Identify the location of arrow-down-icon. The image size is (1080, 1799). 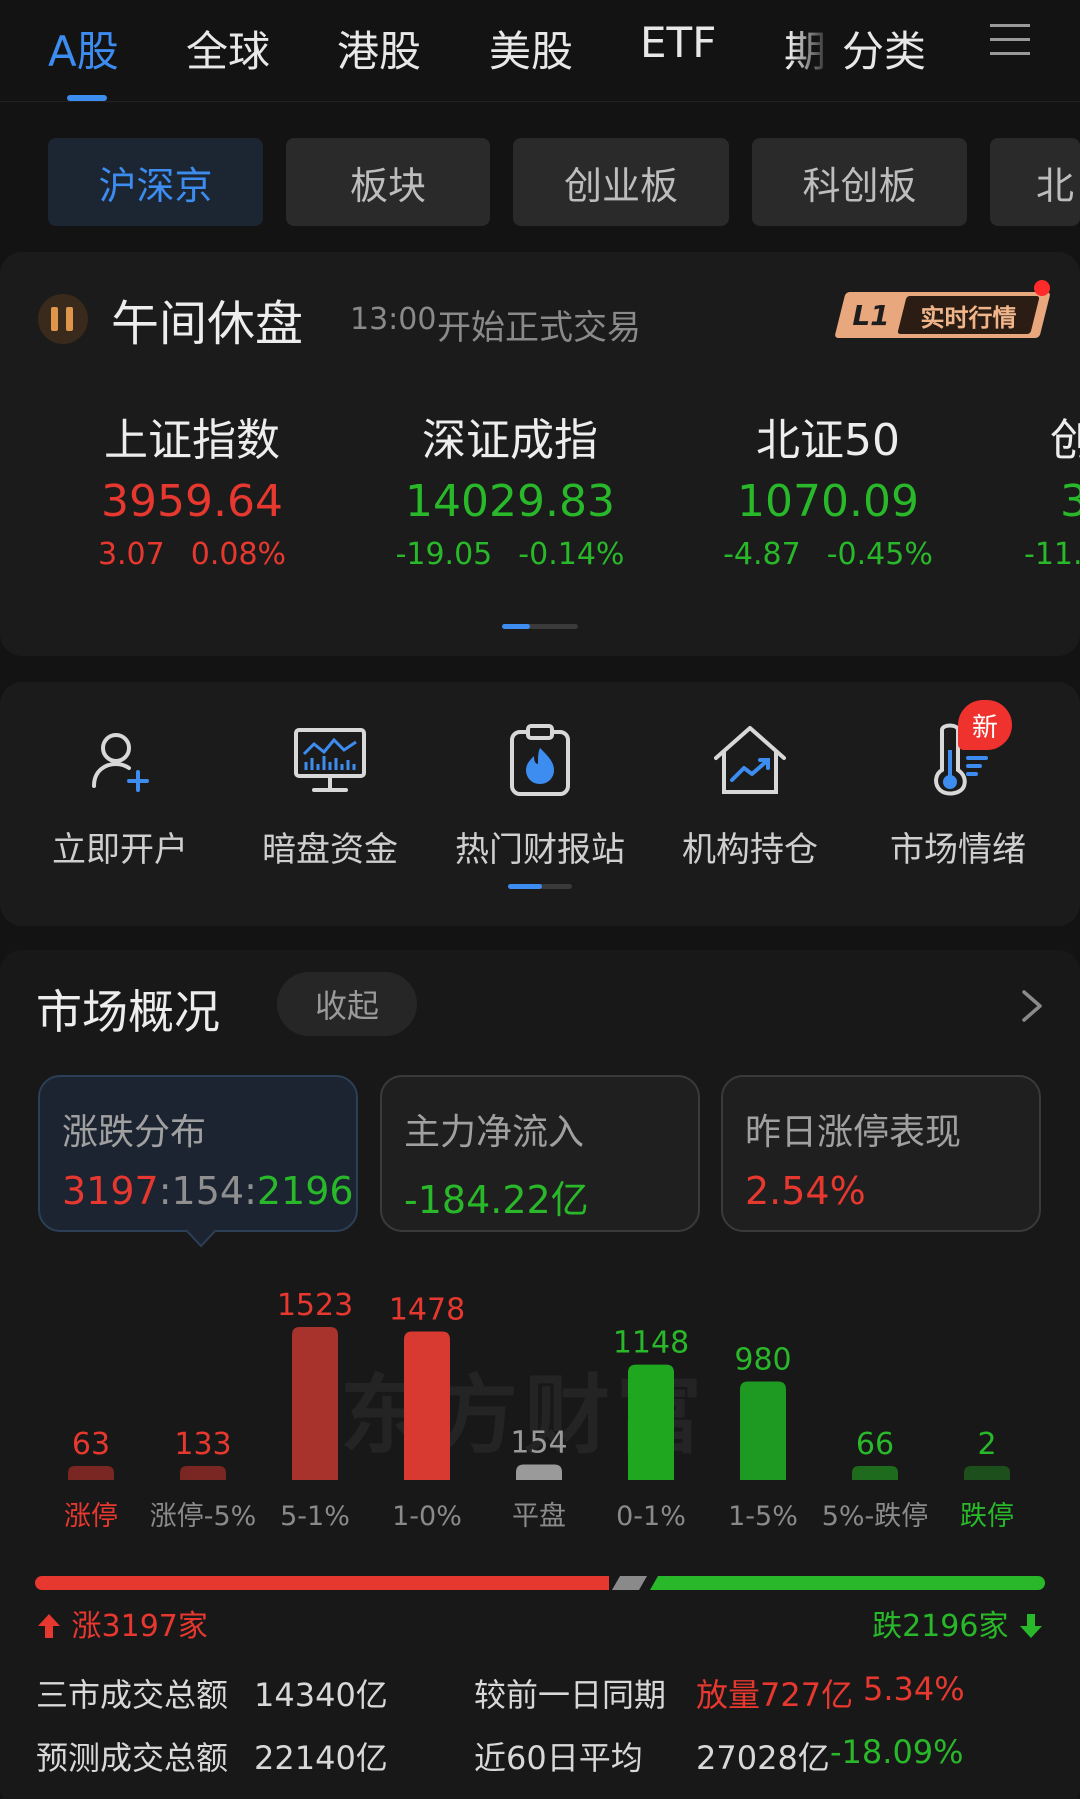
(1031, 1626).